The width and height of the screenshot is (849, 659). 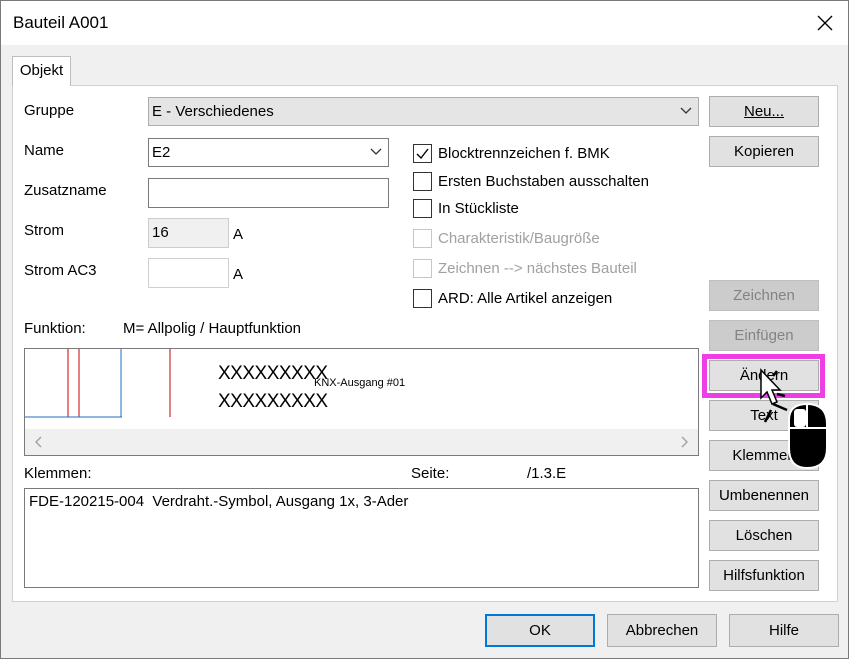 I want to click on kopieren-button-label: Kopieren, so click(x=764, y=151).